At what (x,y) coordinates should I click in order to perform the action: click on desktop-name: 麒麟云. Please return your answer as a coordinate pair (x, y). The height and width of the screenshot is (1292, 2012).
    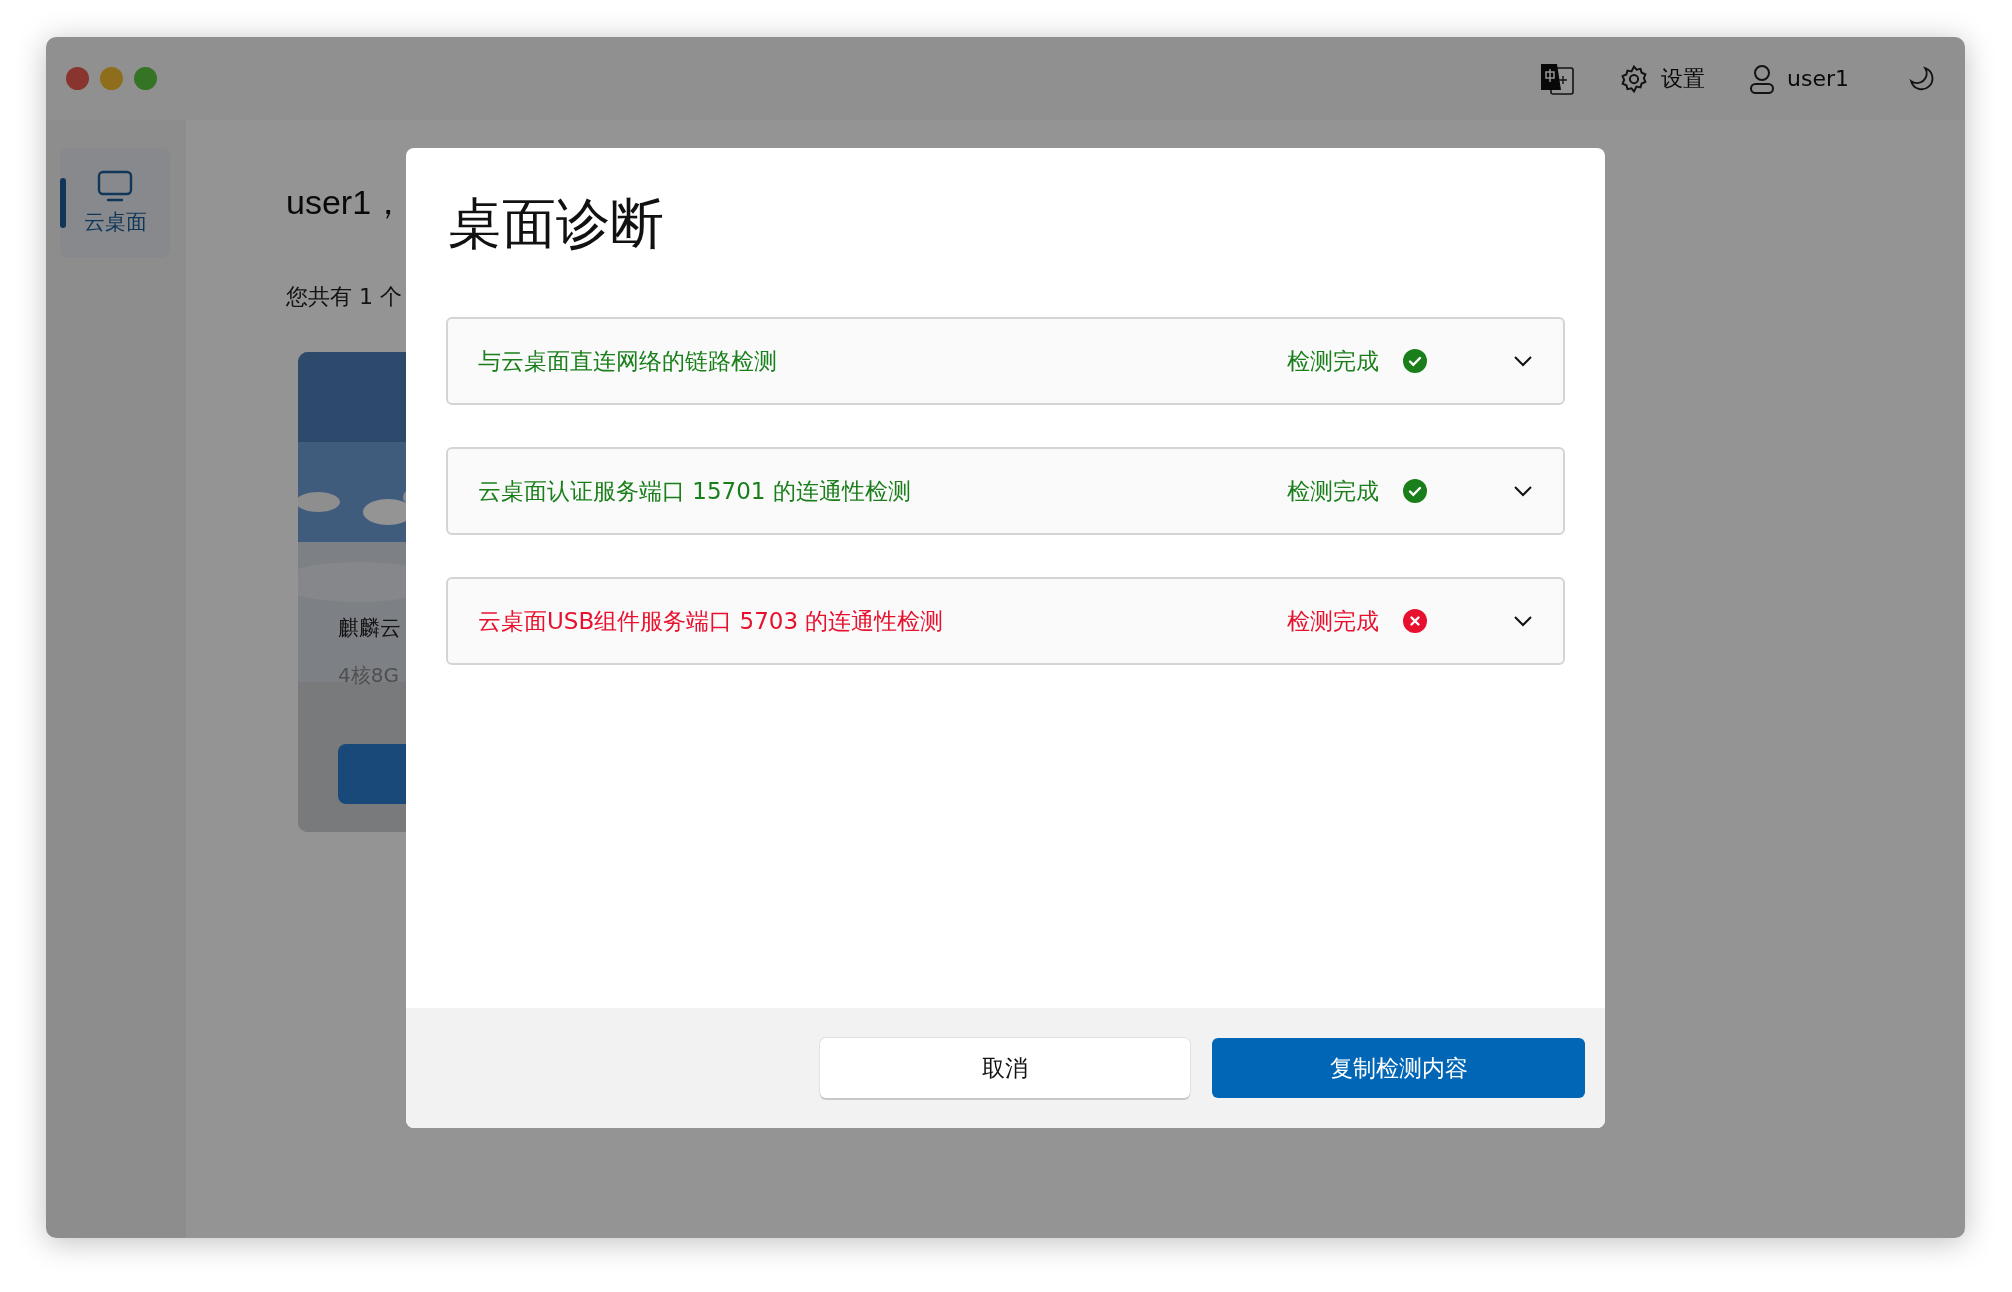
    Looking at the image, I should click on (369, 628).